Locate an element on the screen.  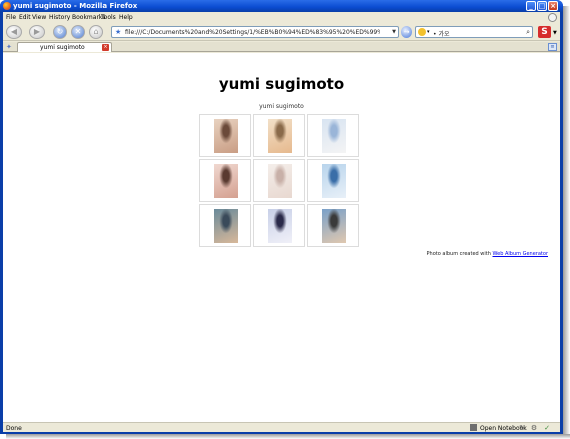
menu-help: Help is located at coordinates (126, 17).